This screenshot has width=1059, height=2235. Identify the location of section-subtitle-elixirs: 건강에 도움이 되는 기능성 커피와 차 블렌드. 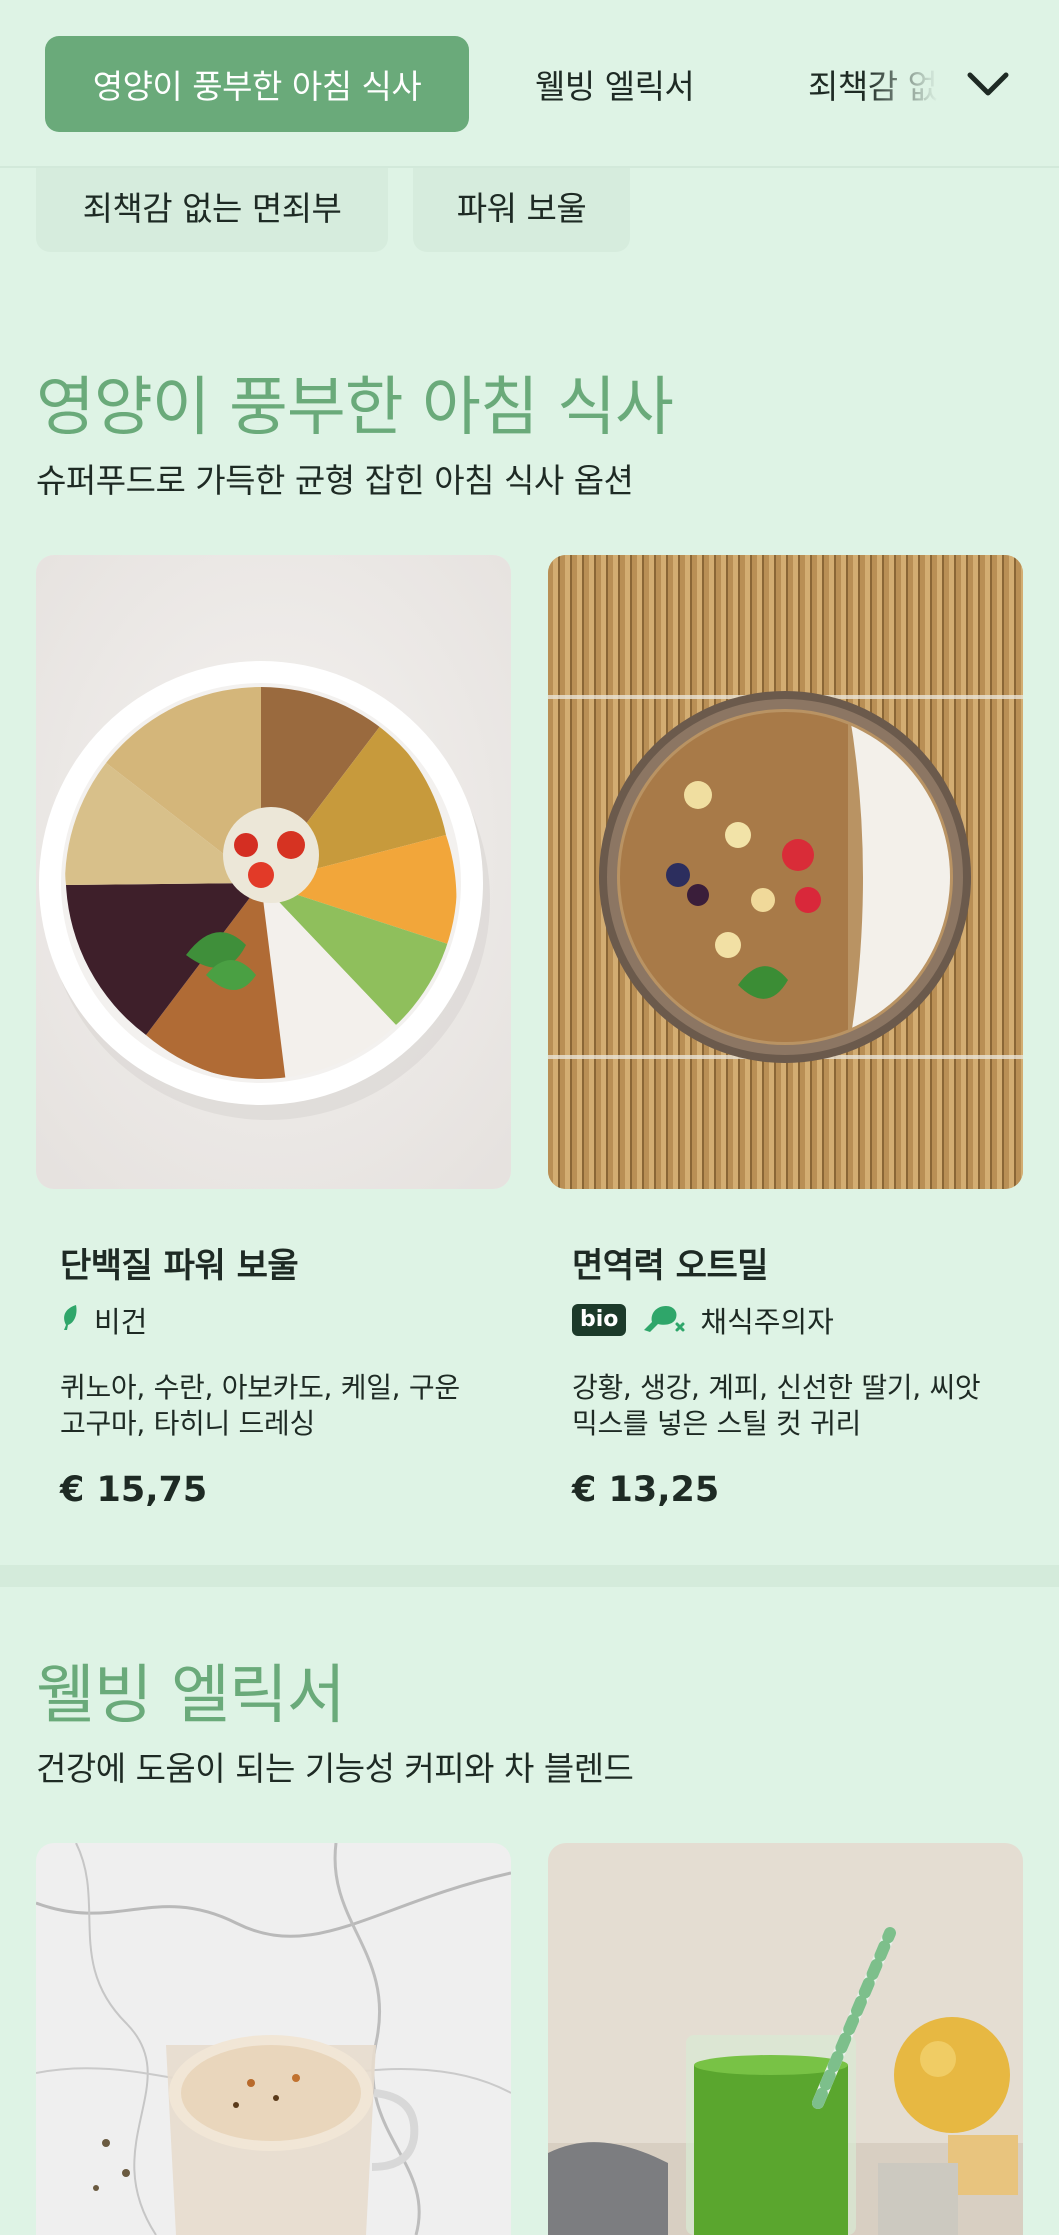
(335, 1768).